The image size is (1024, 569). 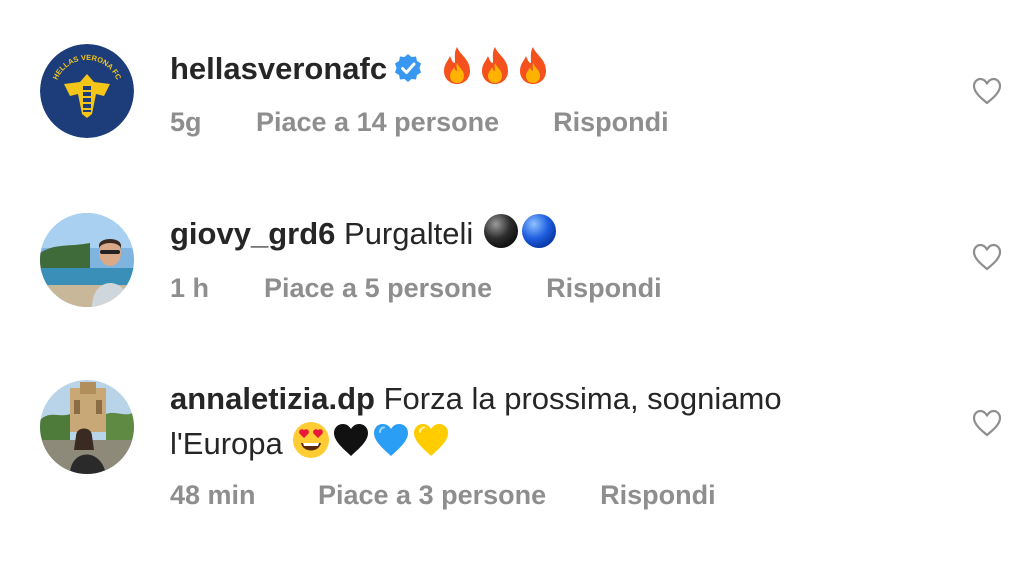 What do you see at coordinates (278, 68) in the screenshot?
I see `comment-username: hellasveronafc` at bounding box center [278, 68].